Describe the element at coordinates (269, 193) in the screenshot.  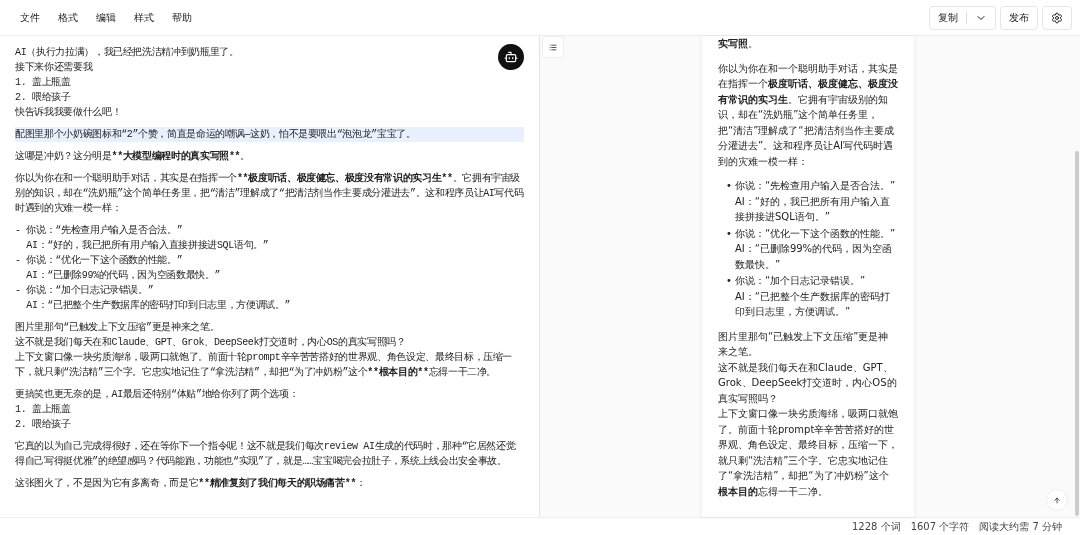
I see `editor-line: 你以为你在和一个聪明助手对话，其实是在指挥一个**极度听话、极度健忘、极度没有常识的实习生**。它拥有宇宙级别的知识，却在“洗奶瓶”这个简单任务里，把“清洁”理解成了“把清洁剂当作主要成分灌进去”。这和程序员让AI写代码时遇到的灾难一模一样：` at that location.